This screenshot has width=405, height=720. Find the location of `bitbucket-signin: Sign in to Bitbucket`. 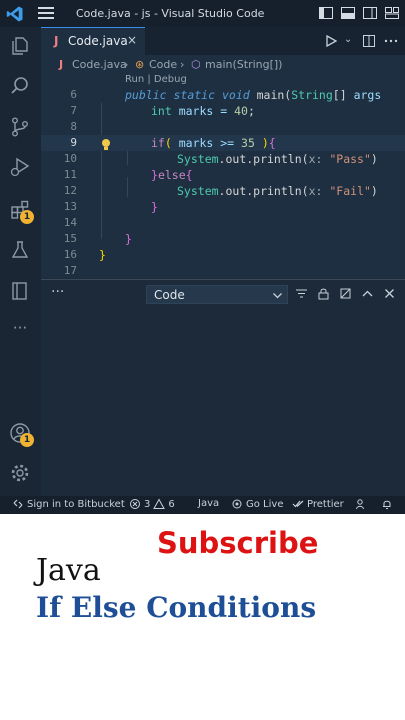

bitbucket-signin: Sign in to Bitbucket is located at coordinates (68, 504).